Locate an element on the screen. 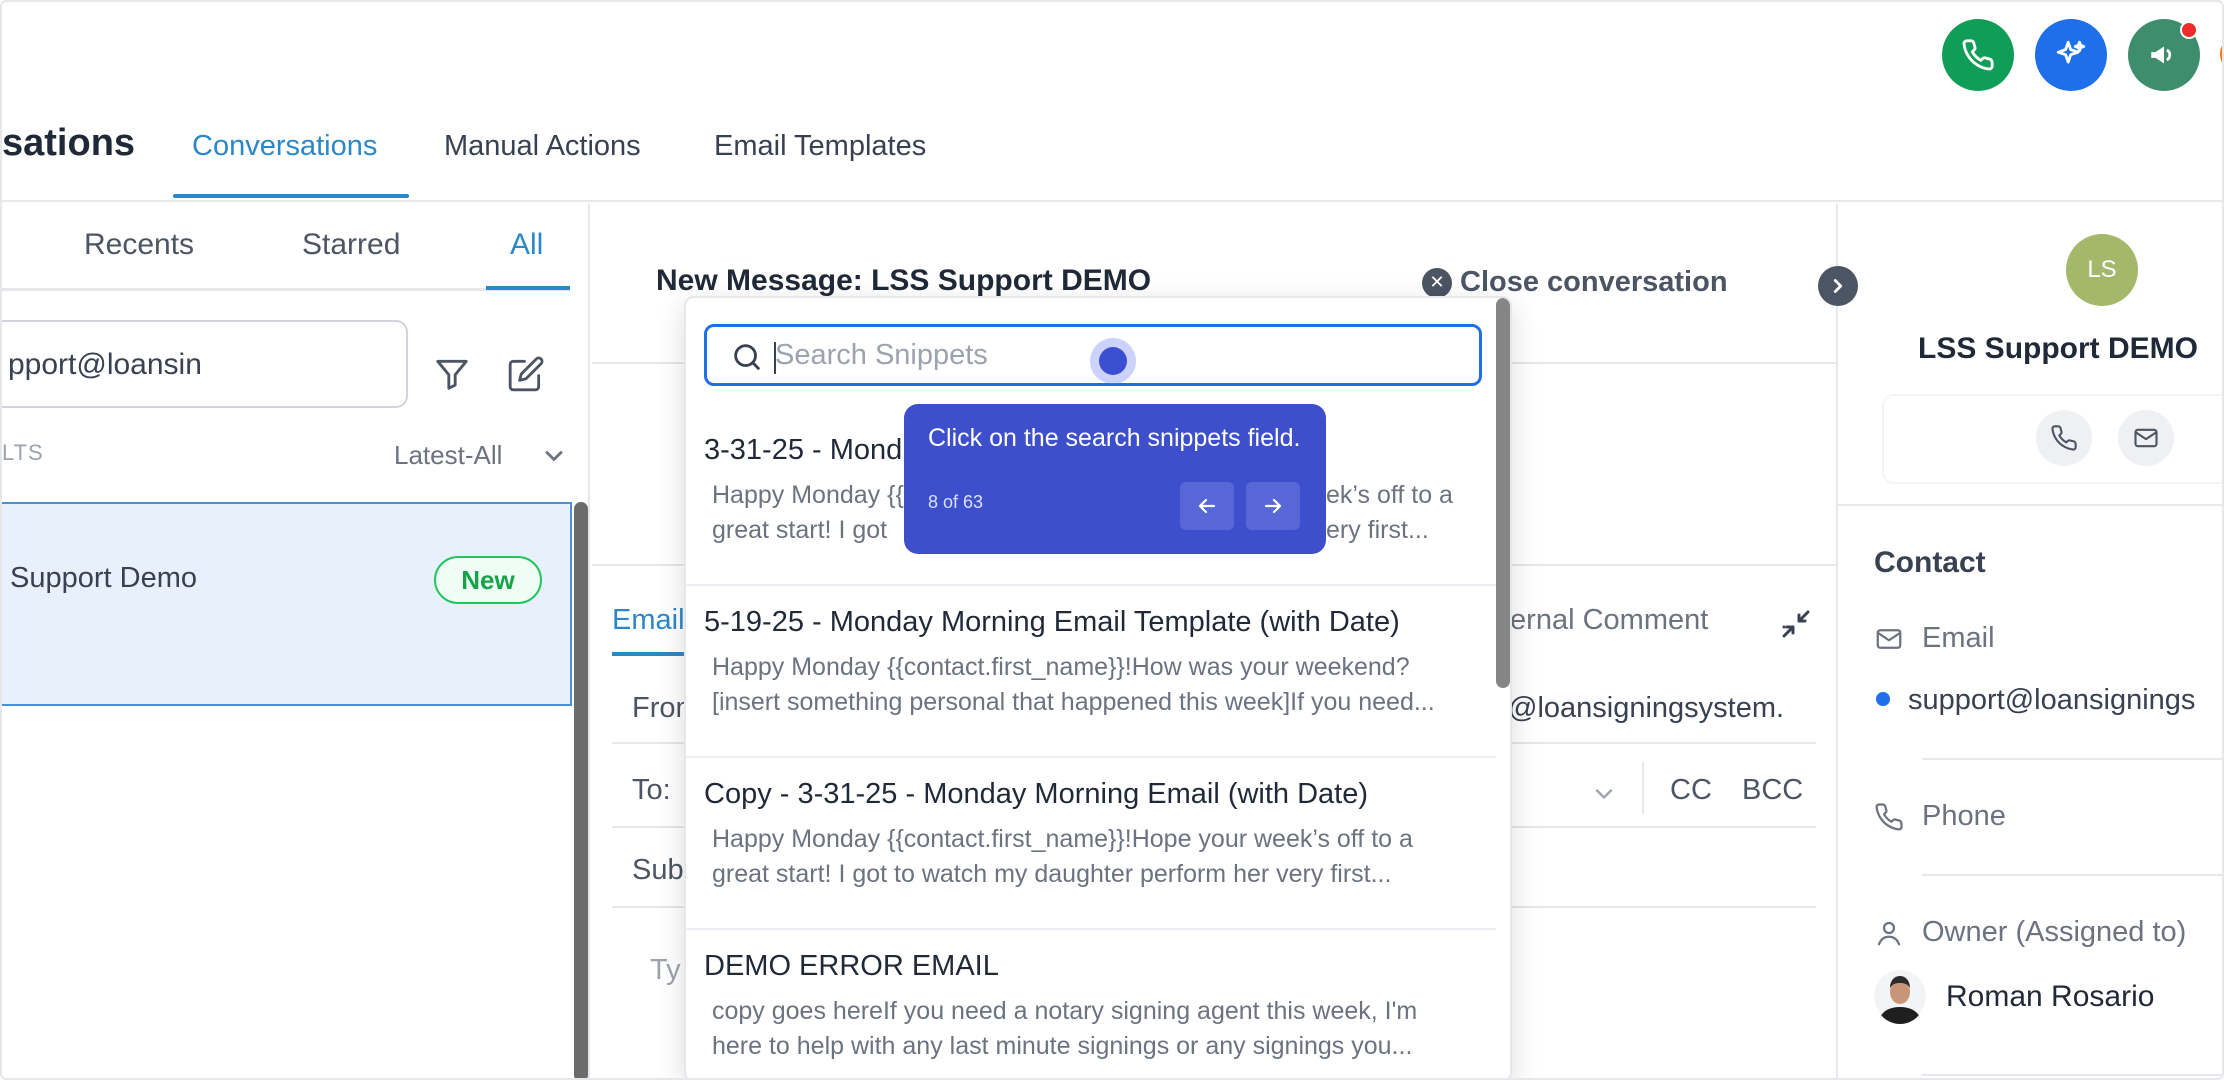 This screenshot has width=2224, height=1080. arrow-left-icon is located at coordinates (1207, 506).